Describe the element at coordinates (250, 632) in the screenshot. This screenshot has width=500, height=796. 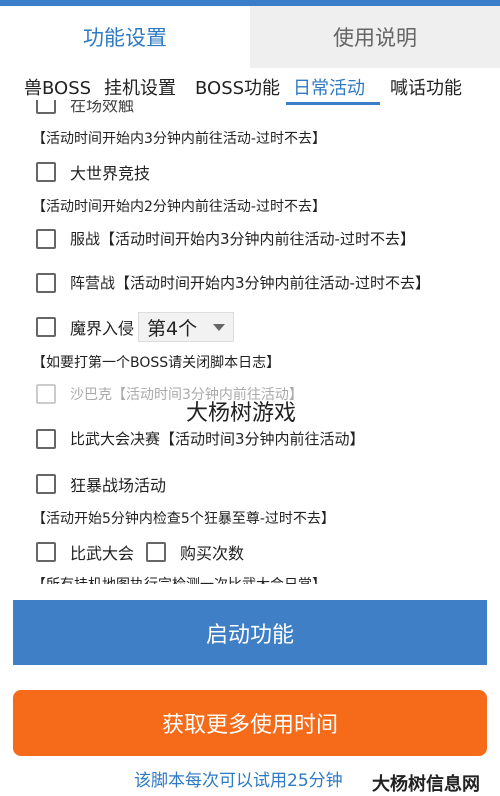
I see `start-function-button: 启动功能` at that location.